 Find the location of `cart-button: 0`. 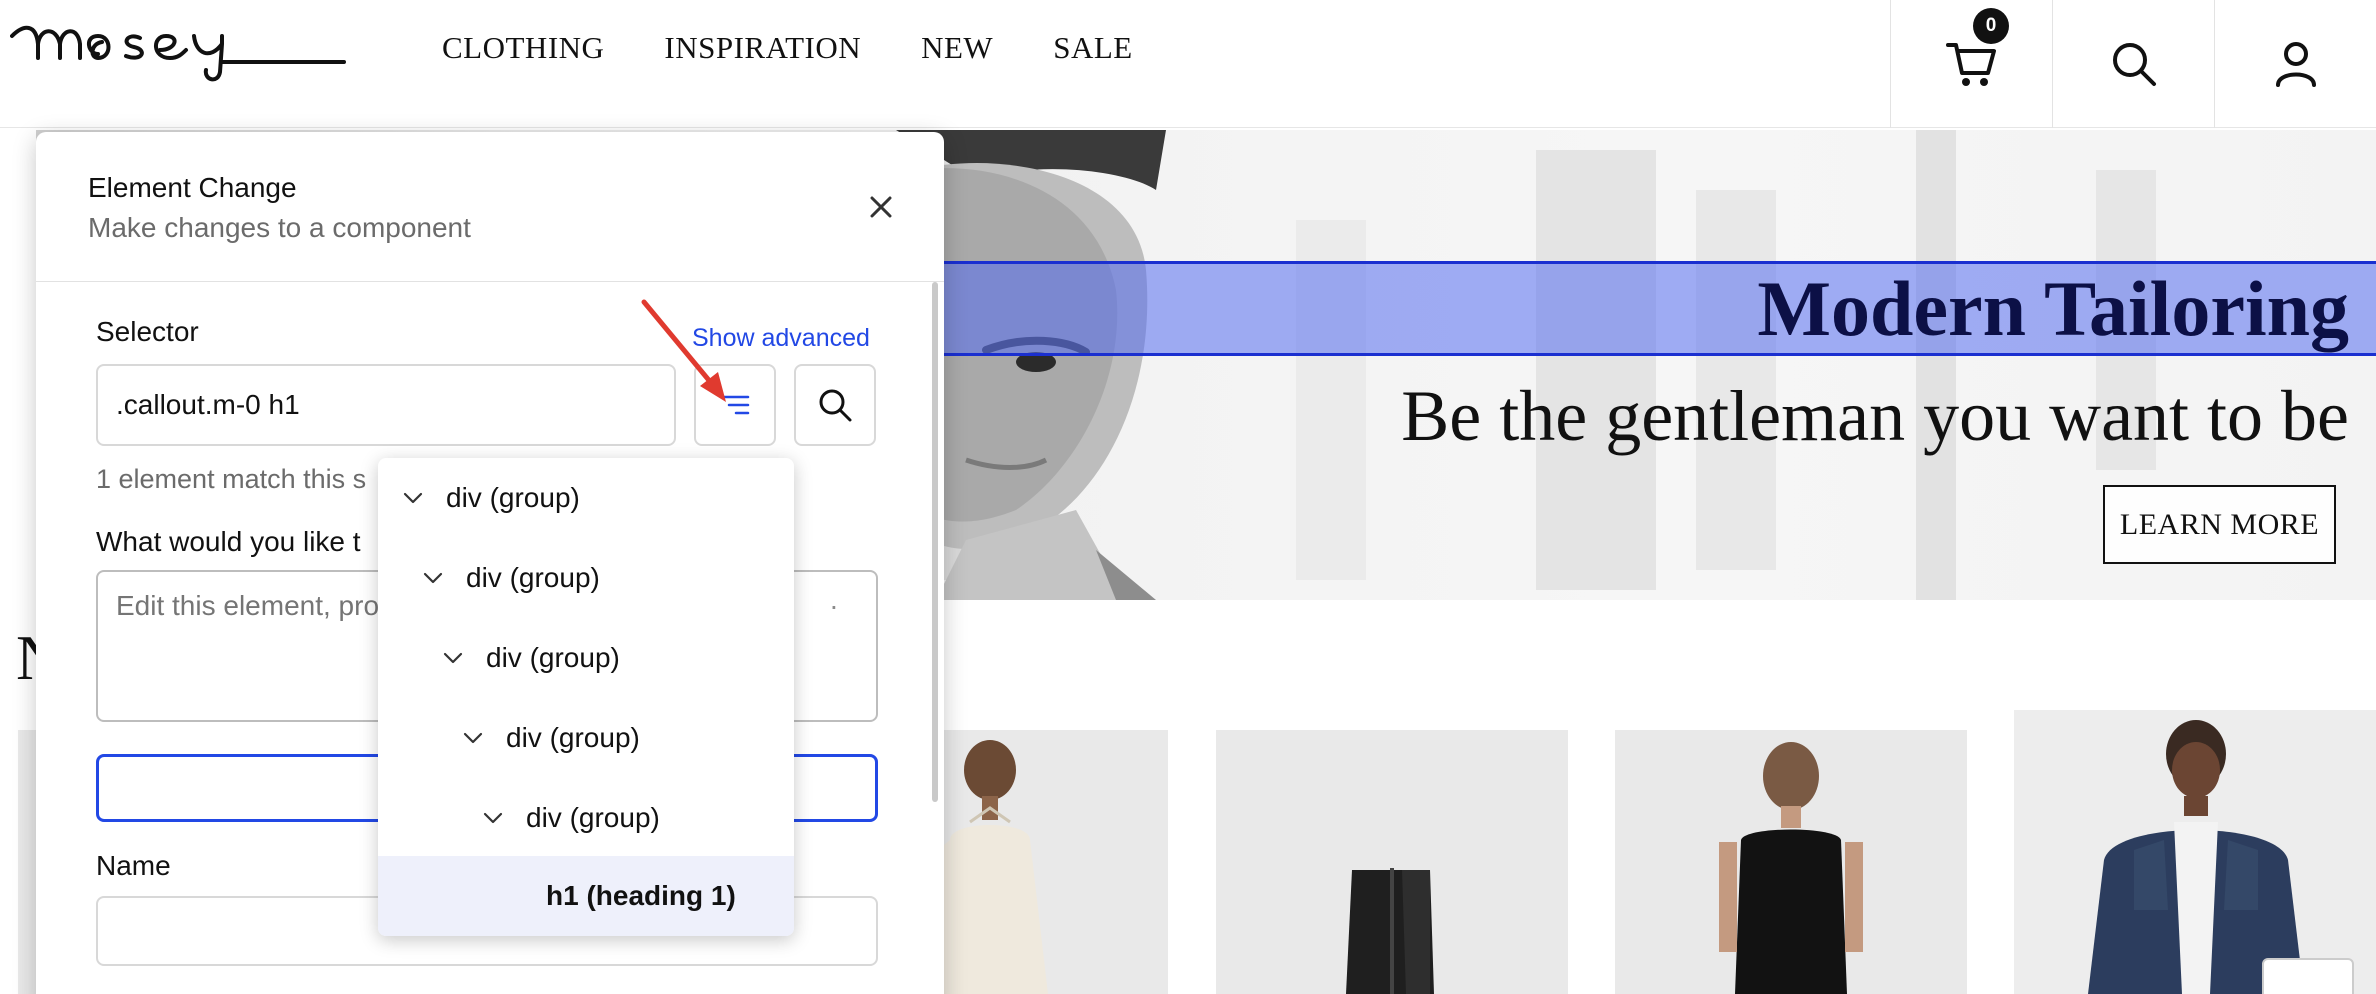

cart-button: 0 is located at coordinates (1971, 64).